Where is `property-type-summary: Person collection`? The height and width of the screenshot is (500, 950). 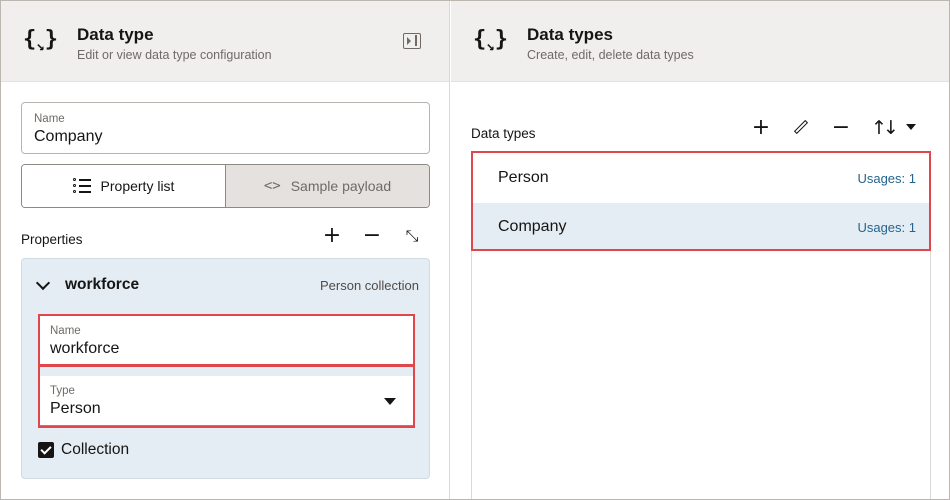
property-type-summary: Person collection is located at coordinates (369, 285).